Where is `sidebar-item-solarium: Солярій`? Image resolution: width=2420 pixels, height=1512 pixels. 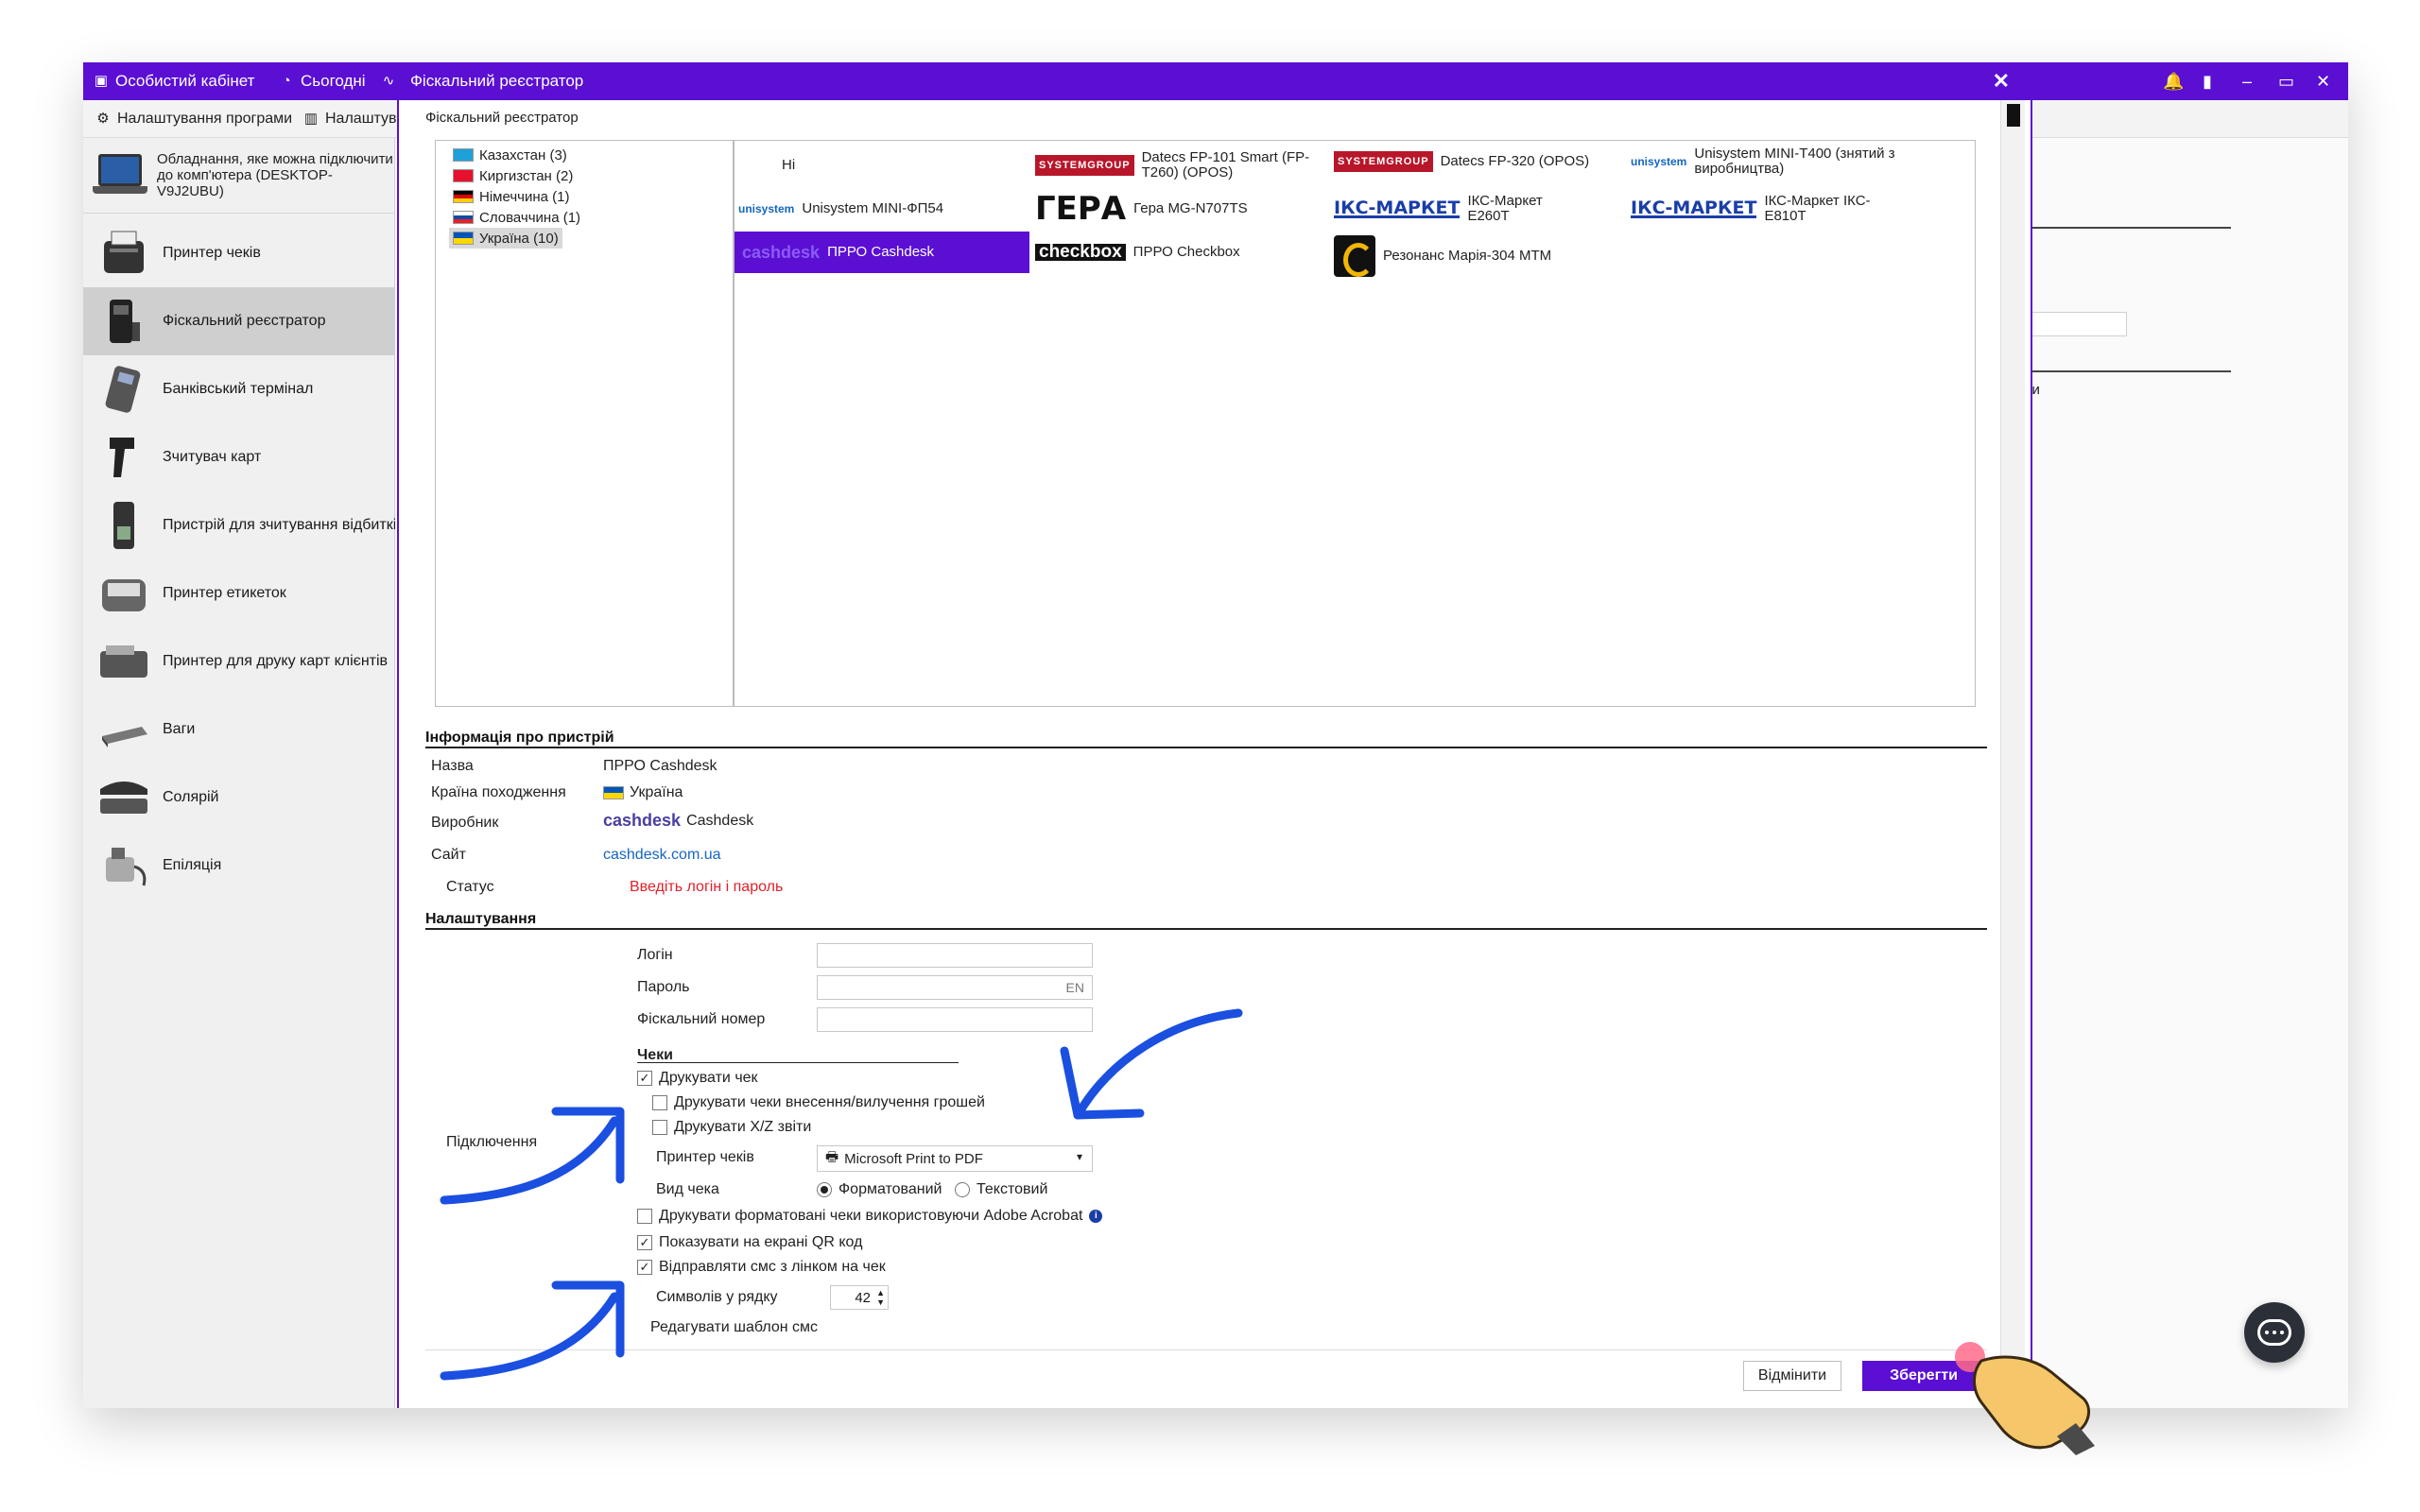 sidebar-item-solarium: Солярій is located at coordinates (239, 798).